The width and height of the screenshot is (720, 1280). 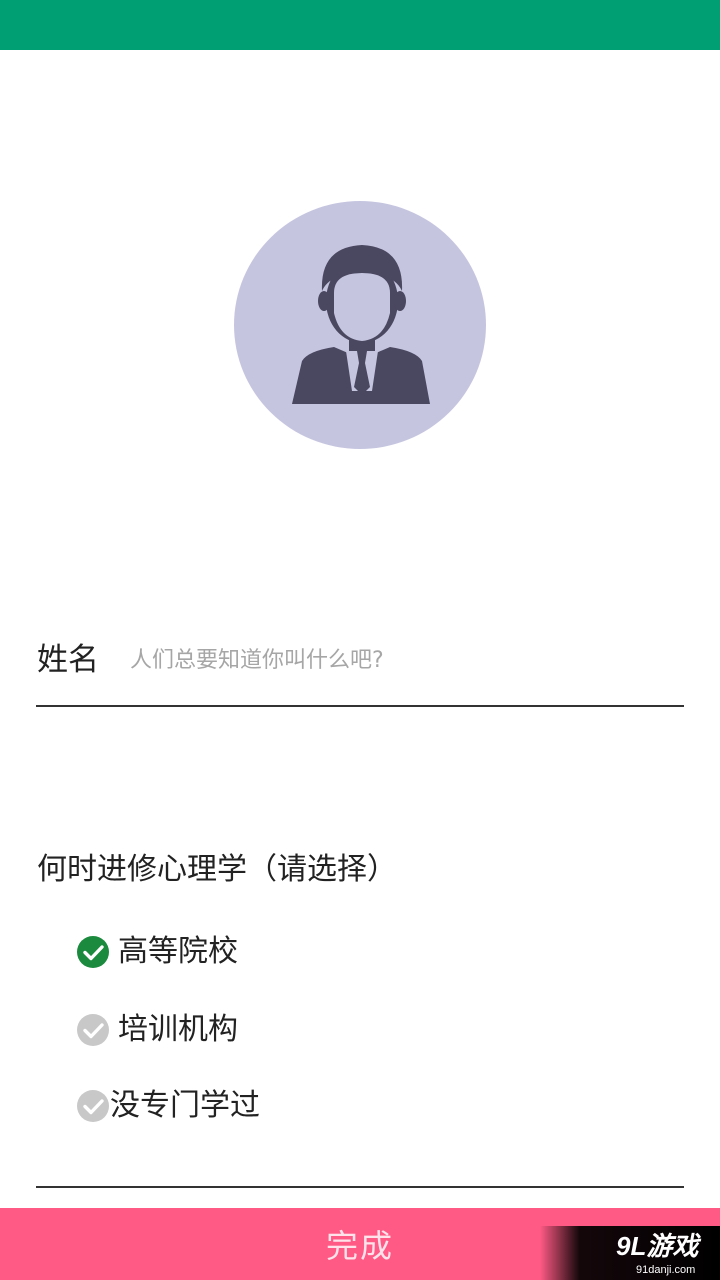 I want to click on avatar, so click(x=360, y=325).